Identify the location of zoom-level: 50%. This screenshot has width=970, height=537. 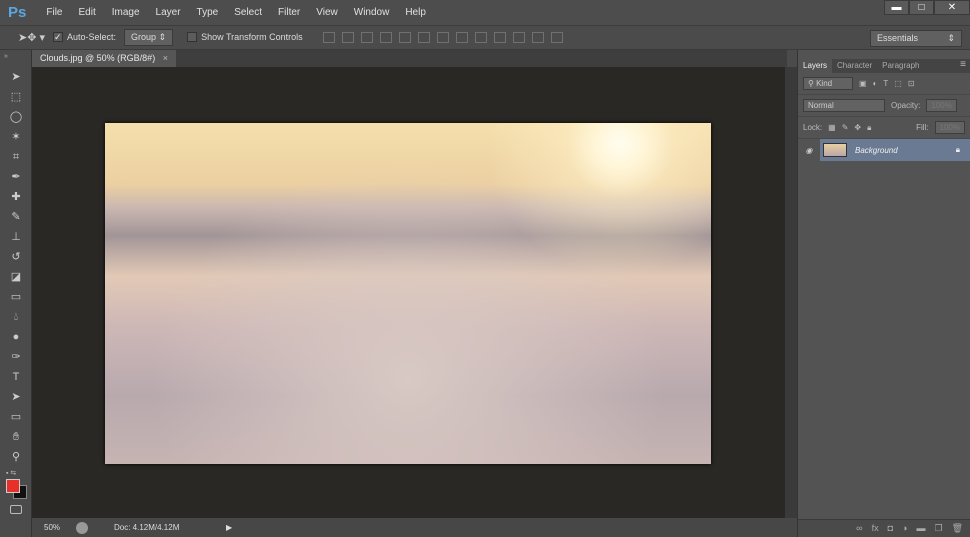
(52, 527).